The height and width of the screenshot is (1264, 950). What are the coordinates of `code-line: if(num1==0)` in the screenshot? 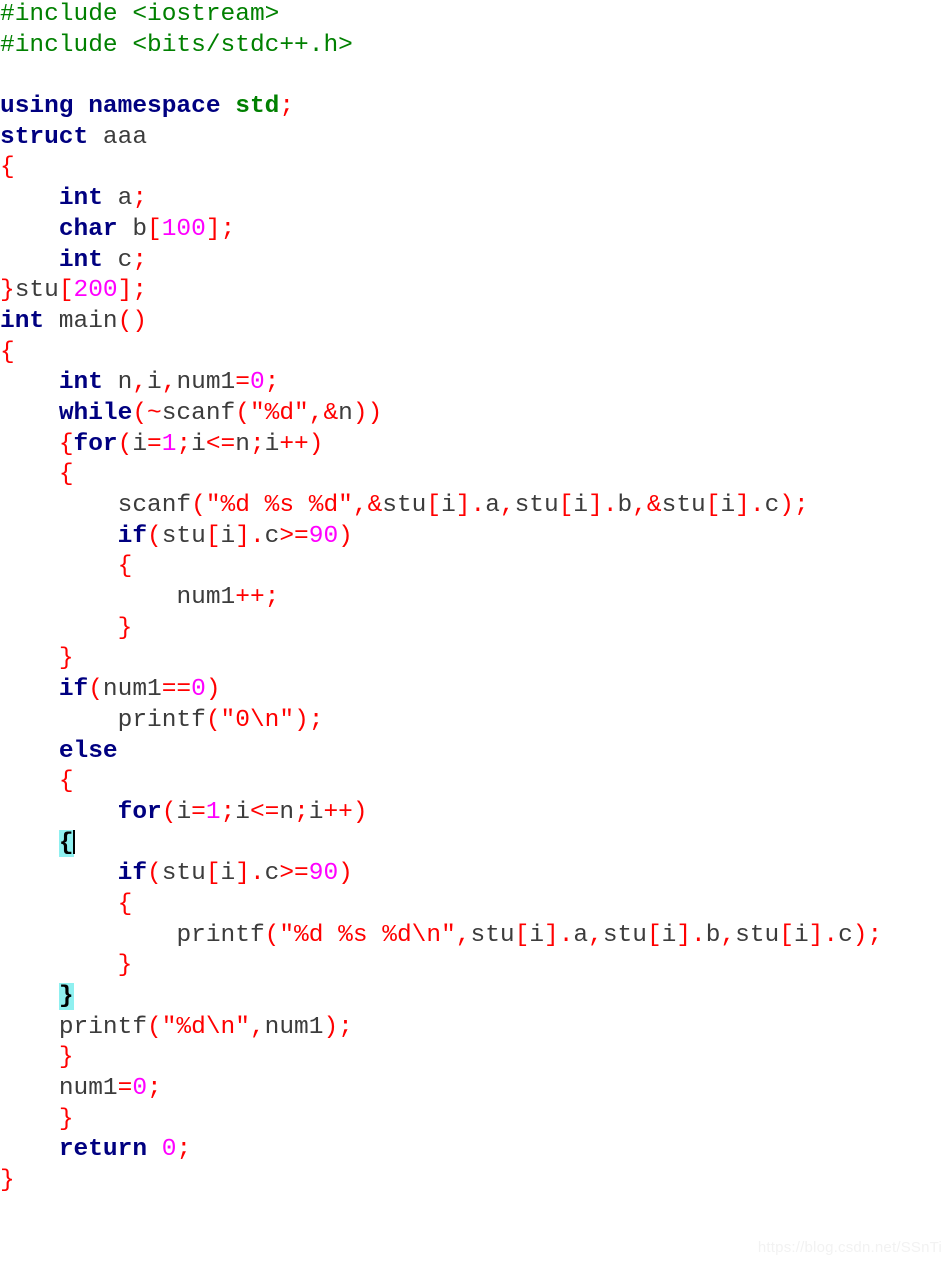 It's located at (475, 690).